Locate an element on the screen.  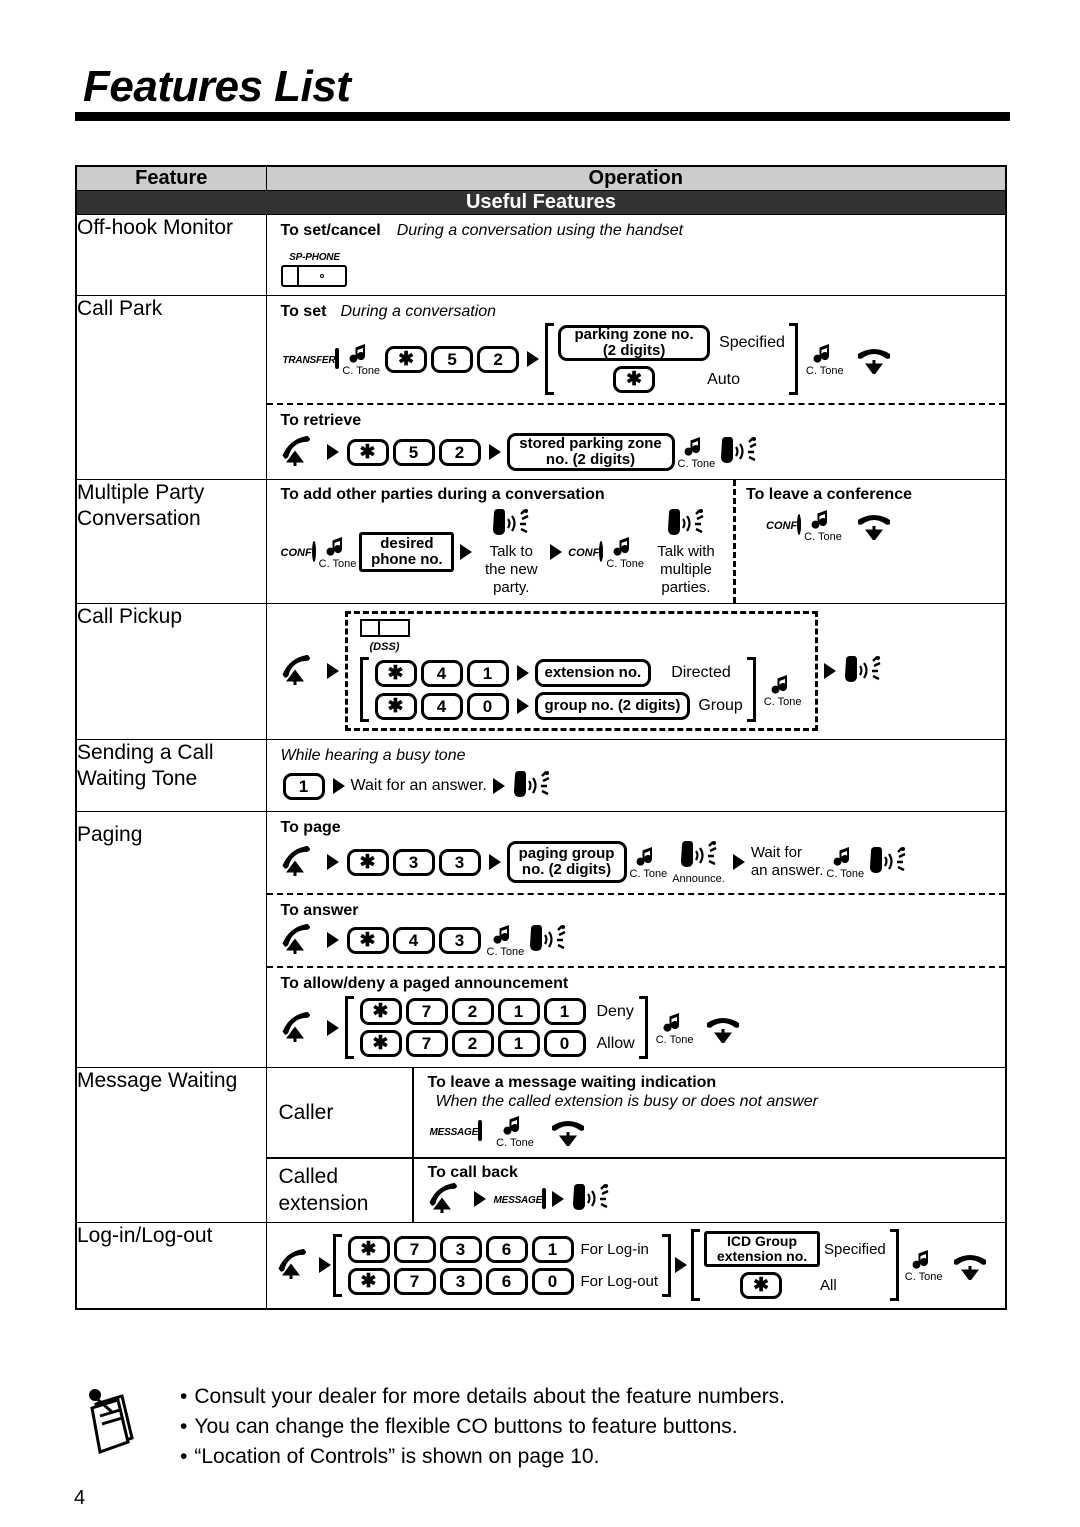
option-bracket-group: ICD Group extension no. Specified ✱ All is located at coordinates (795, 1265).